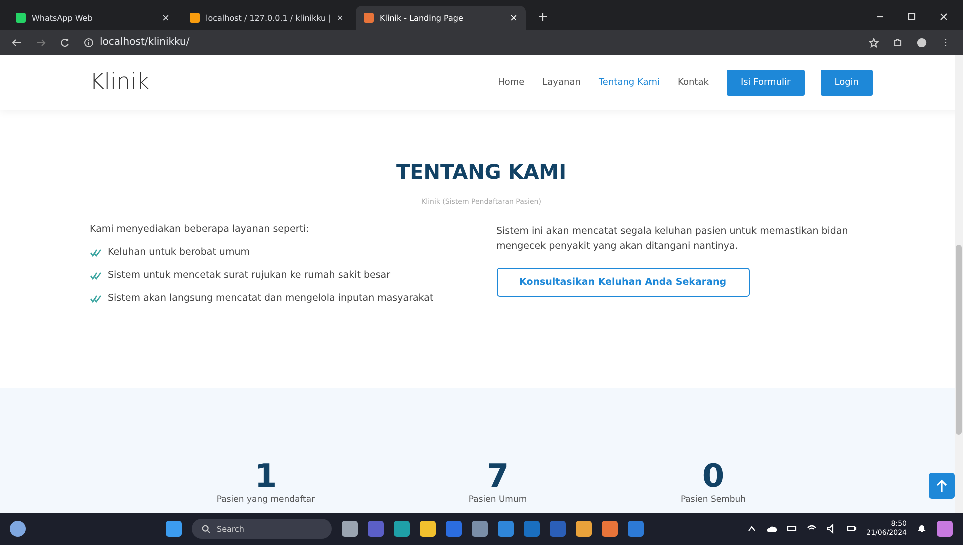 This screenshot has width=963, height=545. Describe the element at coordinates (266, 476) in the screenshot. I see `stat-value: 1` at that location.